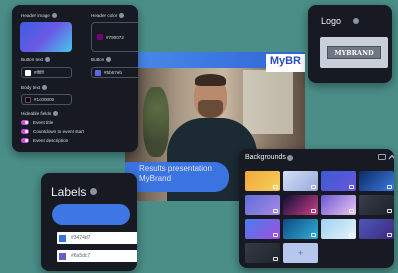  Describe the element at coordinates (210, 80) in the screenshot. I see `presenter-hair` at that location.